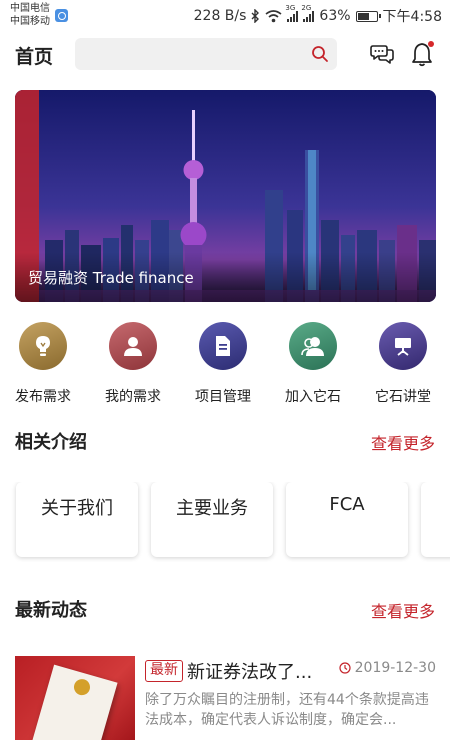  What do you see at coordinates (30, 8) in the screenshot?
I see `carrier-1: 中国电信` at bounding box center [30, 8].